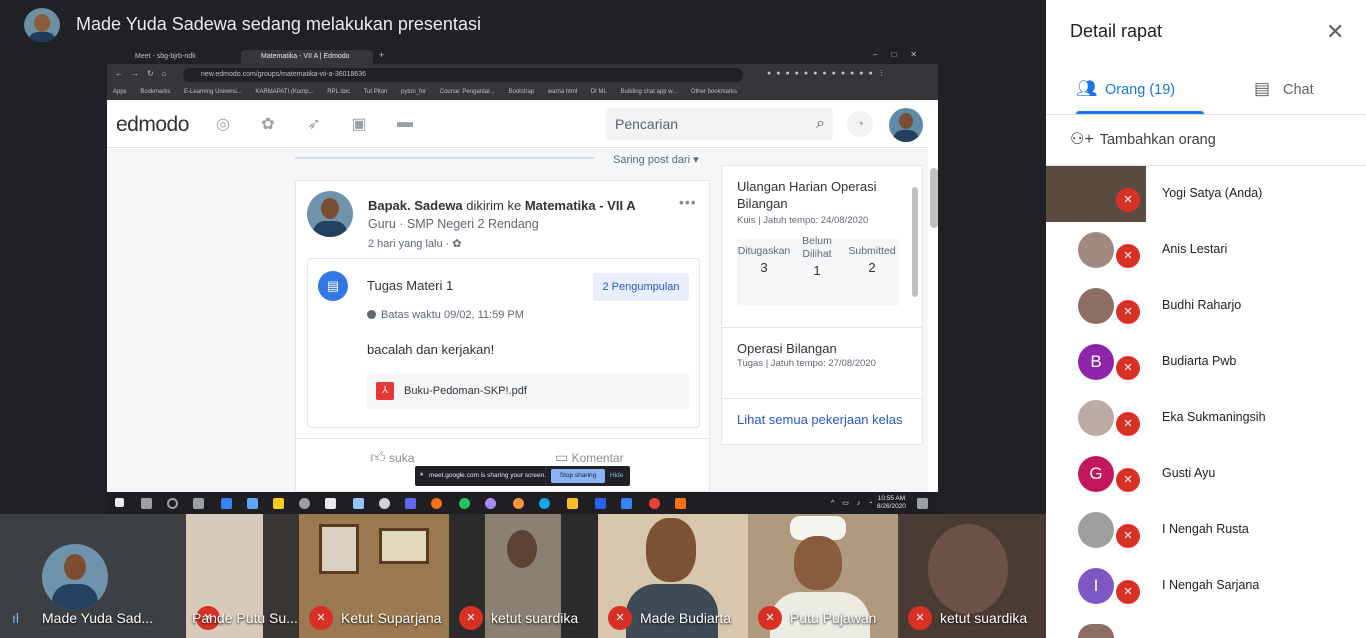  What do you see at coordinates (714, 92) in the screenshot?
I see `bookmark-item: Other bookmarks` at bounding box center [714, 92].